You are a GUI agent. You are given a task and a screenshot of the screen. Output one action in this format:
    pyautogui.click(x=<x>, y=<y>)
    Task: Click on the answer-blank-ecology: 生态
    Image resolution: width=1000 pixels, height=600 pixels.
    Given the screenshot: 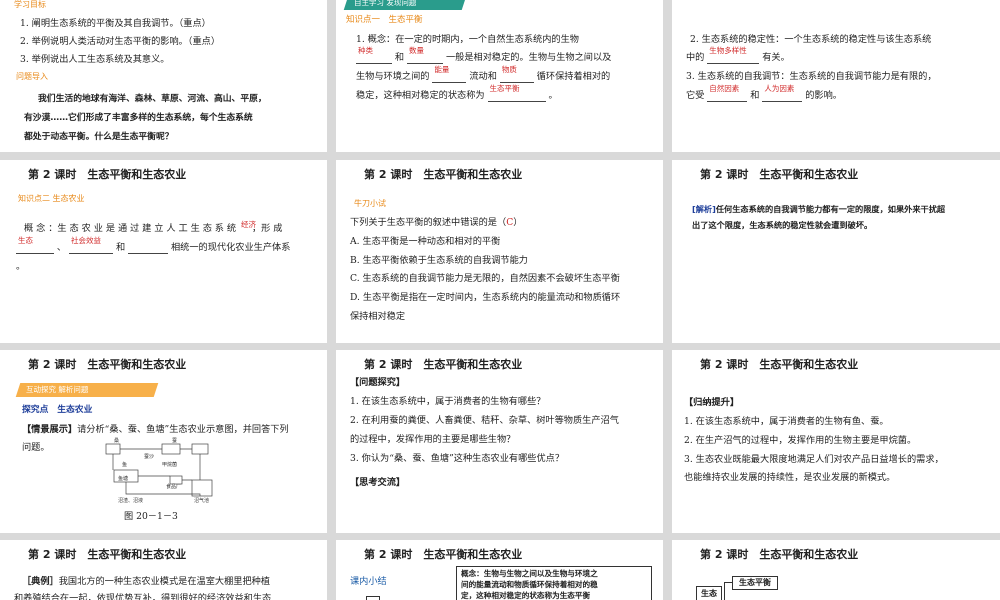 What is the action you would take?
    pyautogui.click(x=35, y=245)
    